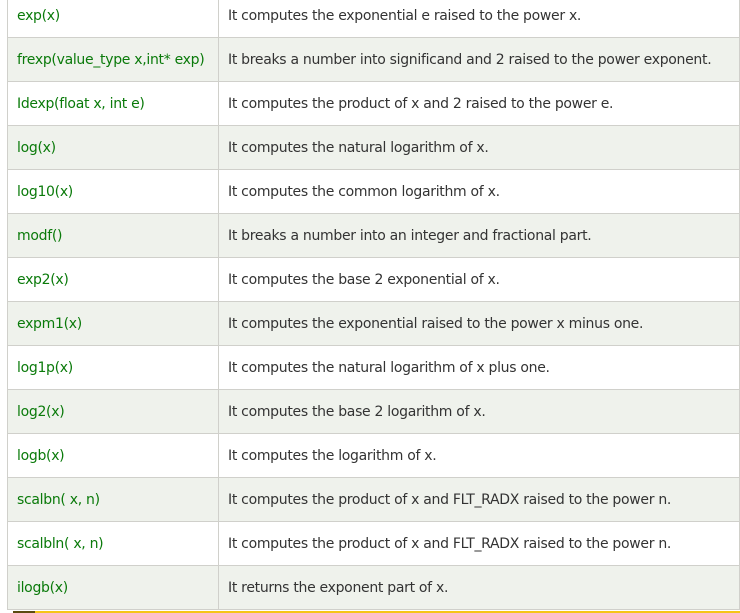  Describe the element at coordinates (113, 59) in the screenshot. I see `function-name: frexp(value_type x,int* exp)` at that location.